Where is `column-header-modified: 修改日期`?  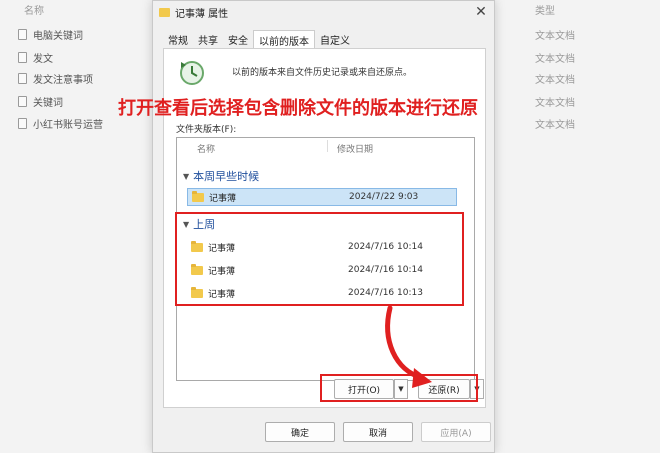 column-header-modified: 修改日期 is located at coordinates (355, 148).